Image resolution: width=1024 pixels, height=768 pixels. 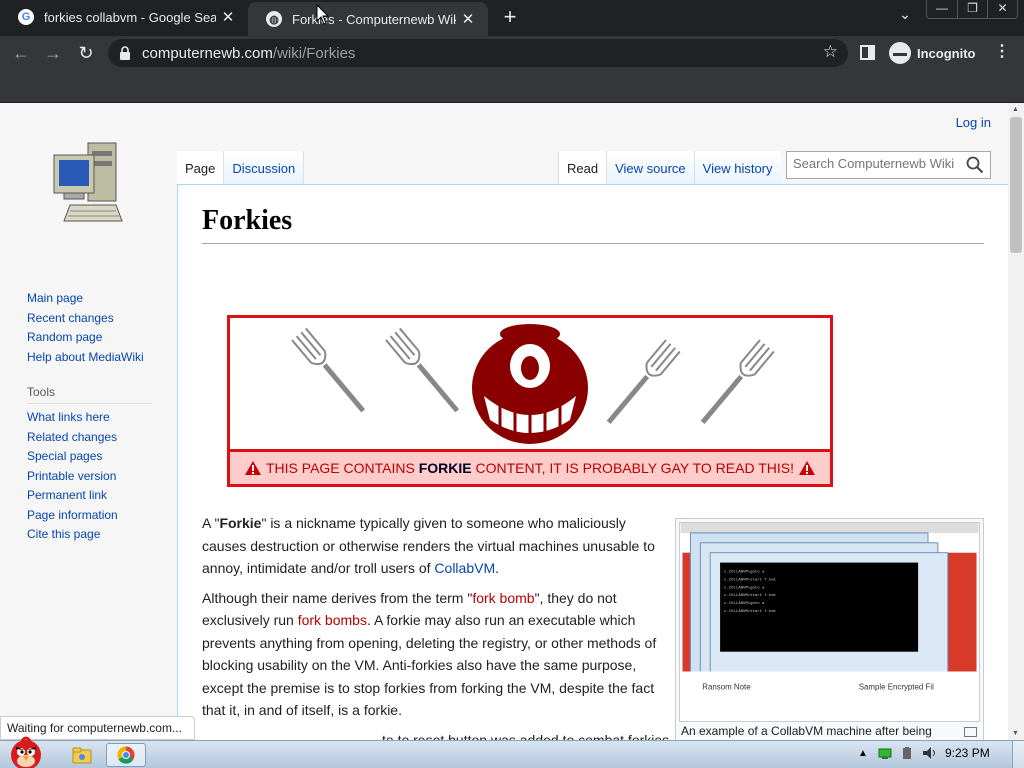 What do you see at coordinates (530, 384) in the screenshot?
I see `evil-face-logo` at bounding box center [530, 384].